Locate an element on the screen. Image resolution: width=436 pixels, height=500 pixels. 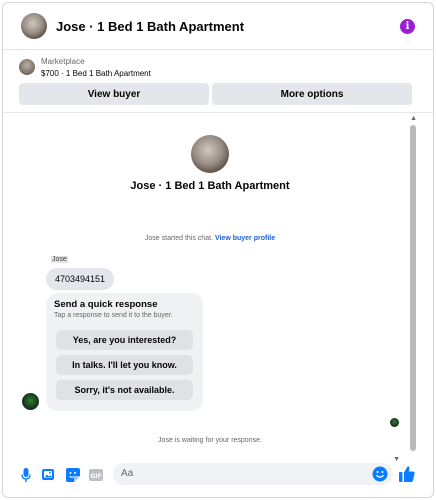
seen-avatar is located at coordinates (394, 422).